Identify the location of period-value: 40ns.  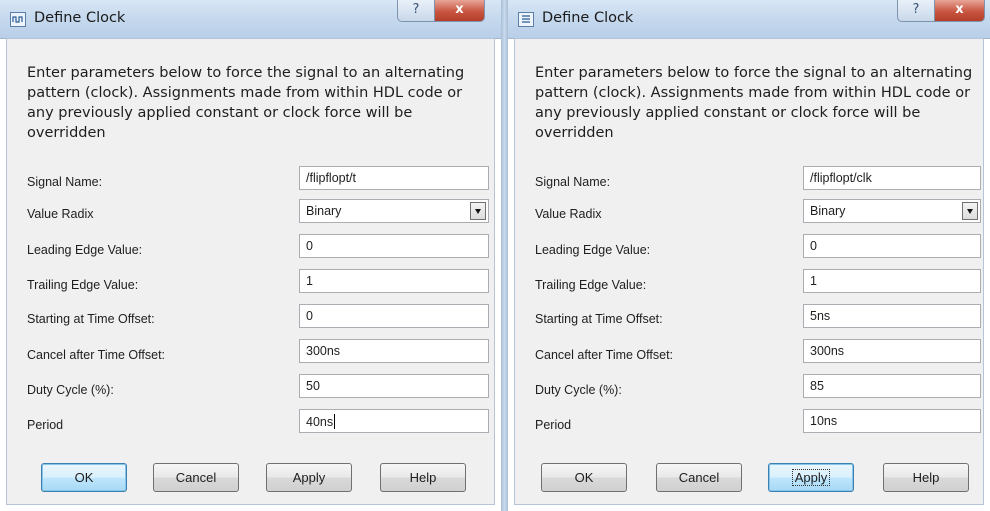
(320, 422).